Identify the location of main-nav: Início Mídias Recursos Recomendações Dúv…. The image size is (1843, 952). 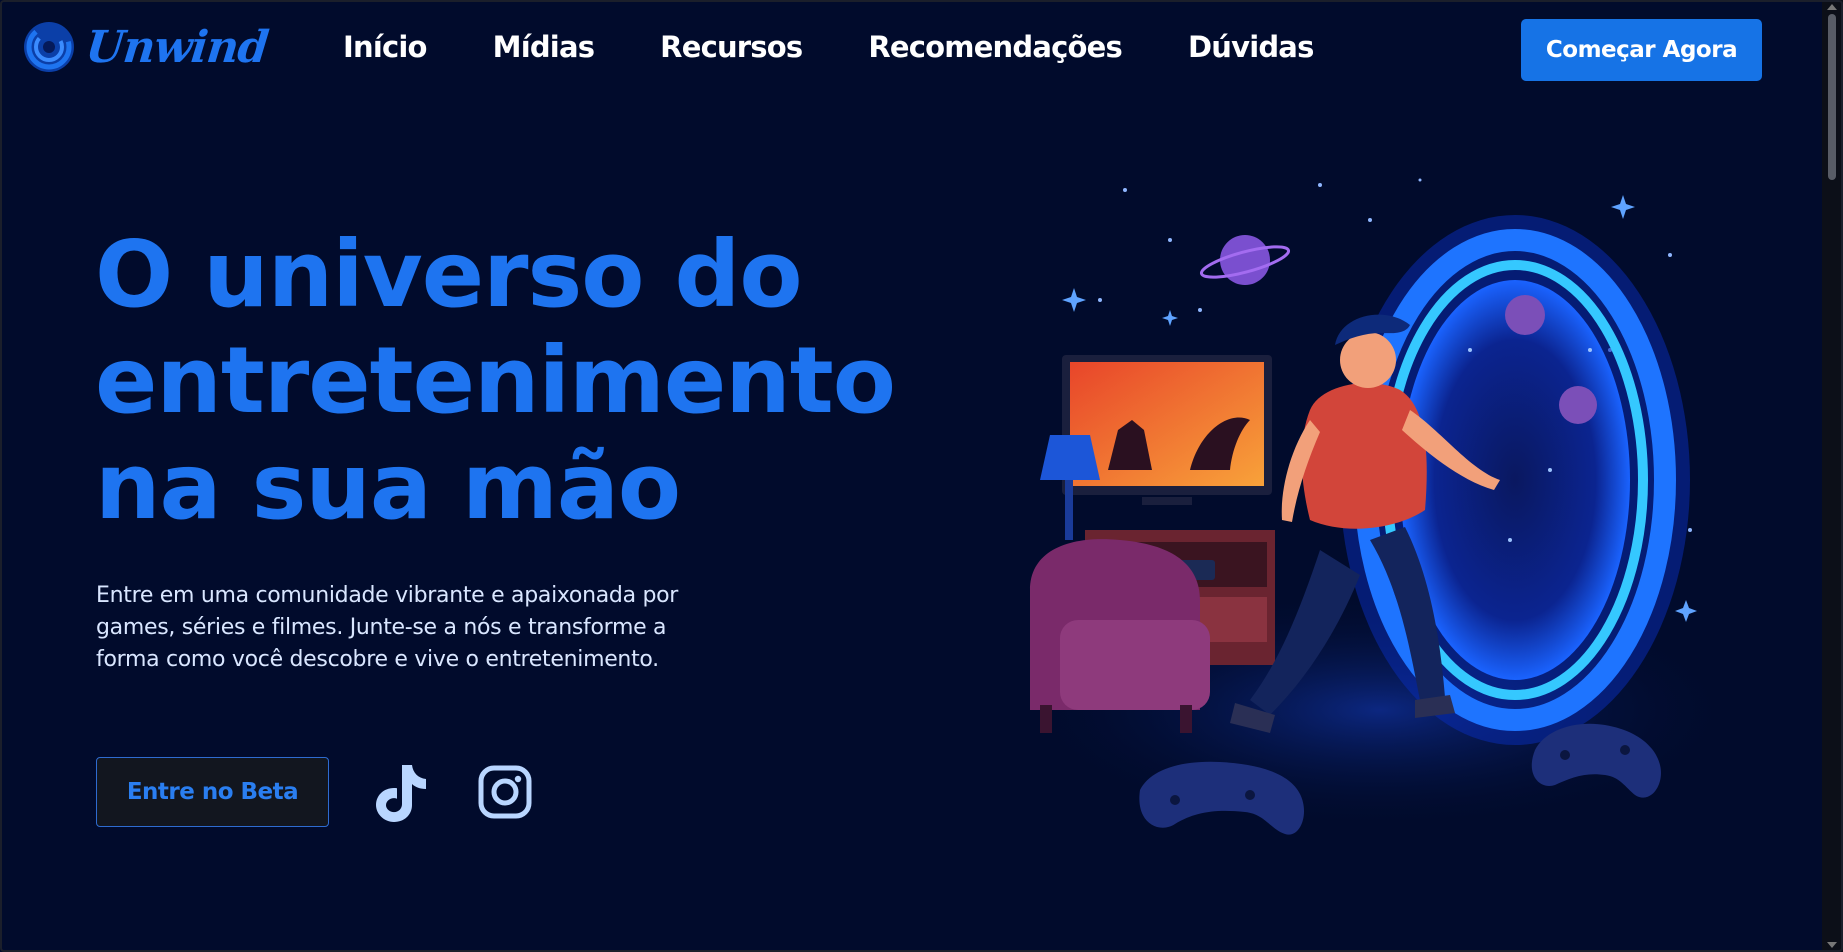
(861, 47).